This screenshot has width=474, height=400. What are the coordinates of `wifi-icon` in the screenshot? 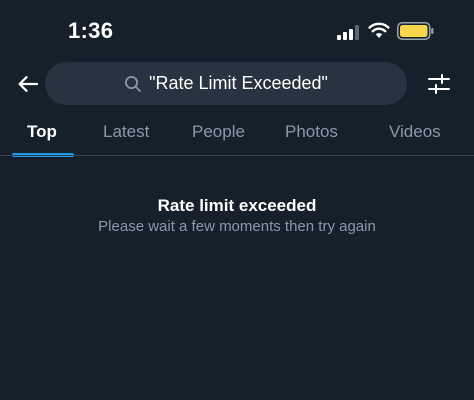 It's located at (379, 30).